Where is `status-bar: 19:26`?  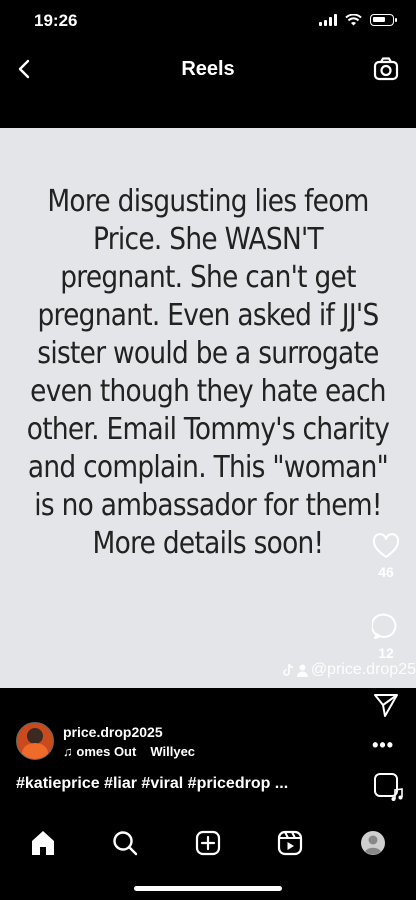 status-bar: 19:26 is located at coordinates (208, 22).